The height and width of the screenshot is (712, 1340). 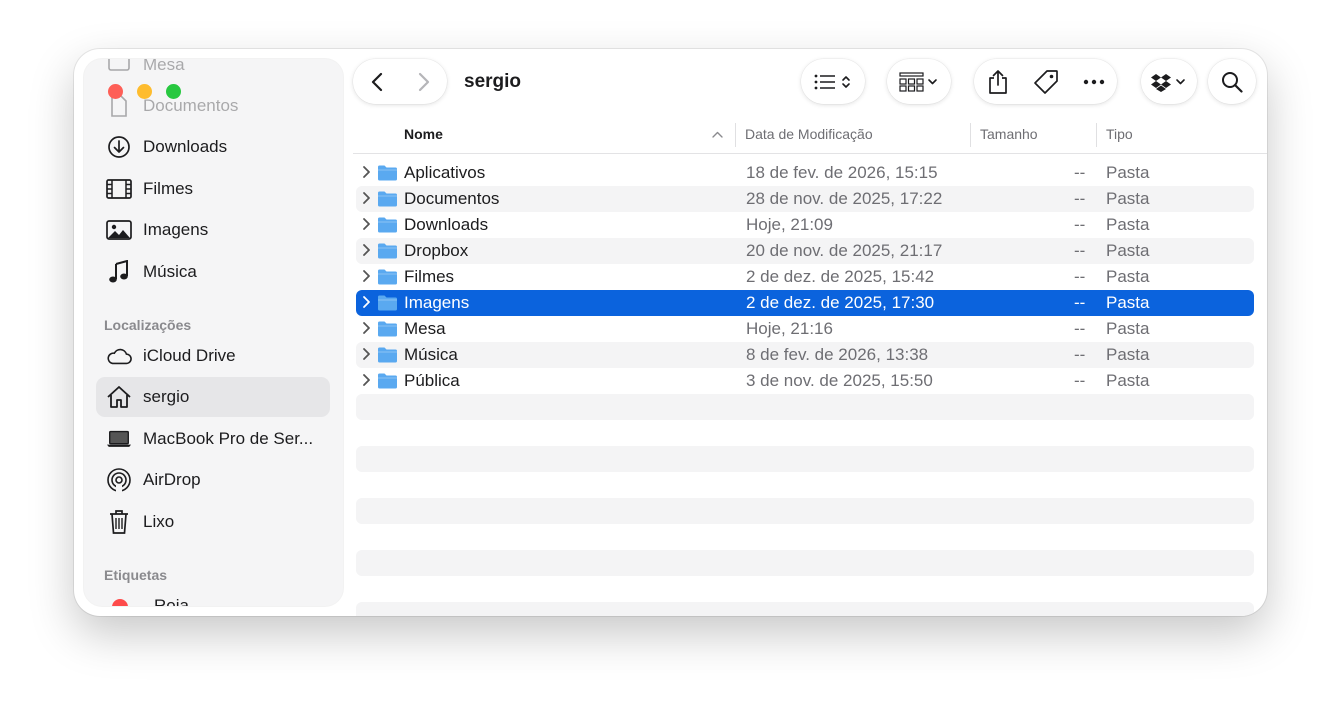 What do you see at coordinates (164, 66) in the screenshot?
I see `sidebar-item-label: Mesa` at bounding box center [164, 66].